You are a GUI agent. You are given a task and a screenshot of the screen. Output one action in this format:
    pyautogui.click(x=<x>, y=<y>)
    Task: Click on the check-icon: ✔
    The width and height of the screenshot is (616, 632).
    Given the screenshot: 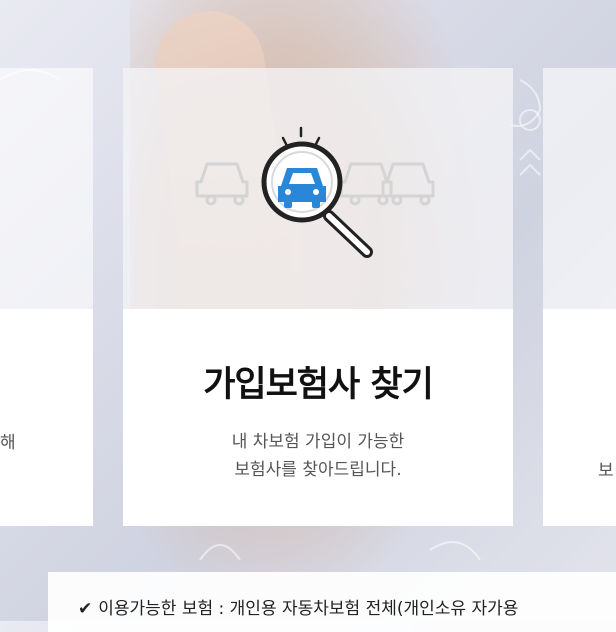 What is the action you would take?
    pyautogui.click(x=85, y=609)
    